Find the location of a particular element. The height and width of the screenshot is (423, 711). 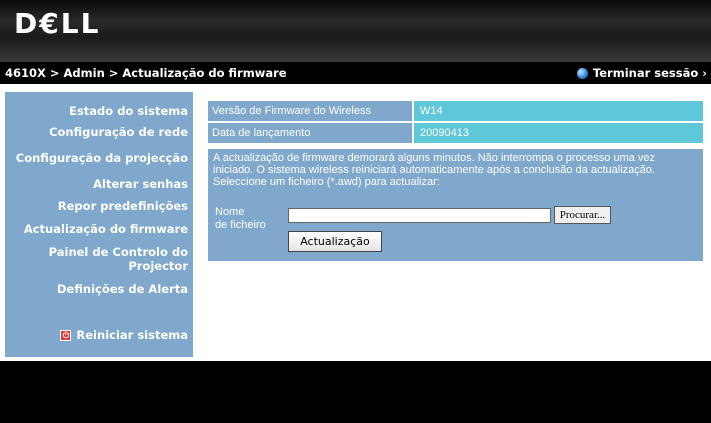

release-date-label: Data de lançamento is located at coordinates (310, 133).